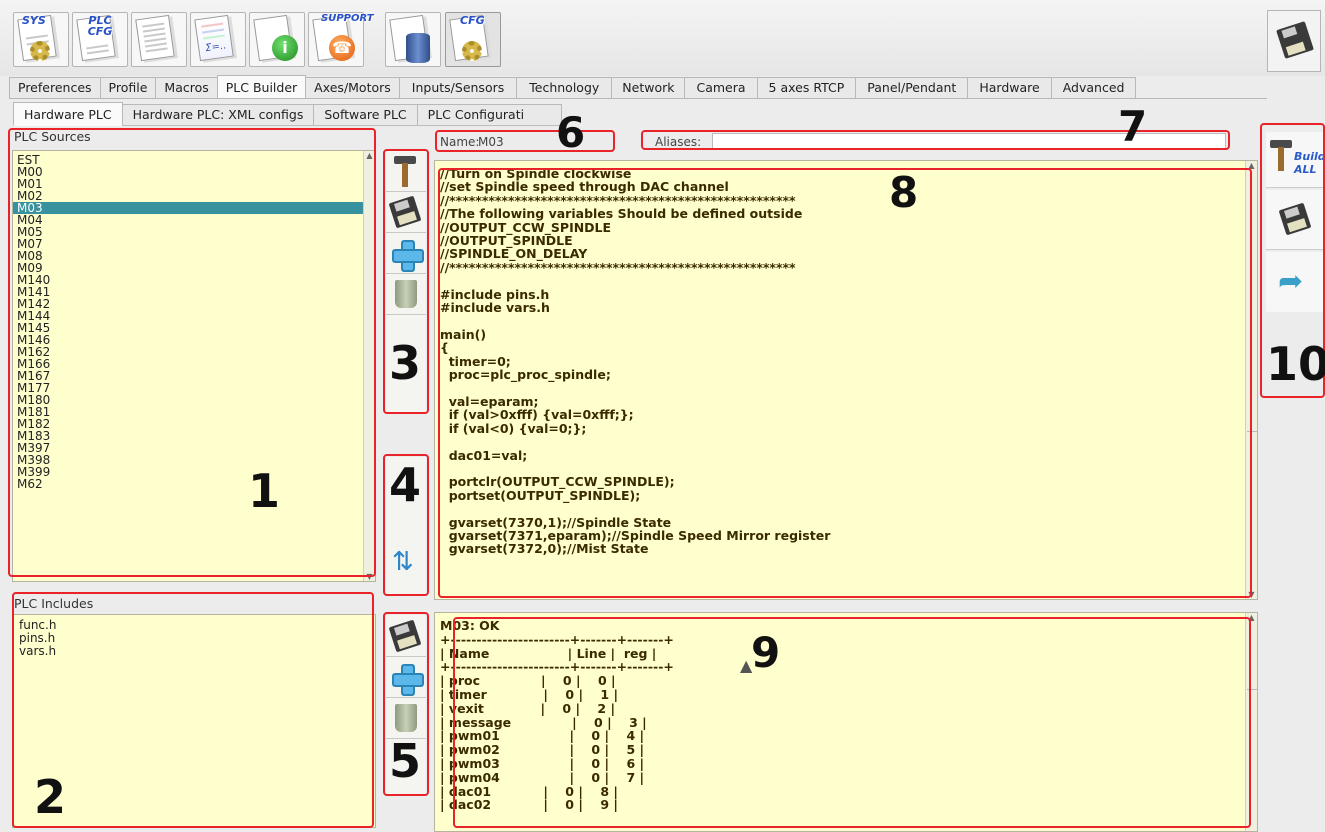 The image size is (1325, 832). Describe the element at coordinates (261, 87) in the screenshot. I see `tab-plc-builder: PLC Builder` at that location.